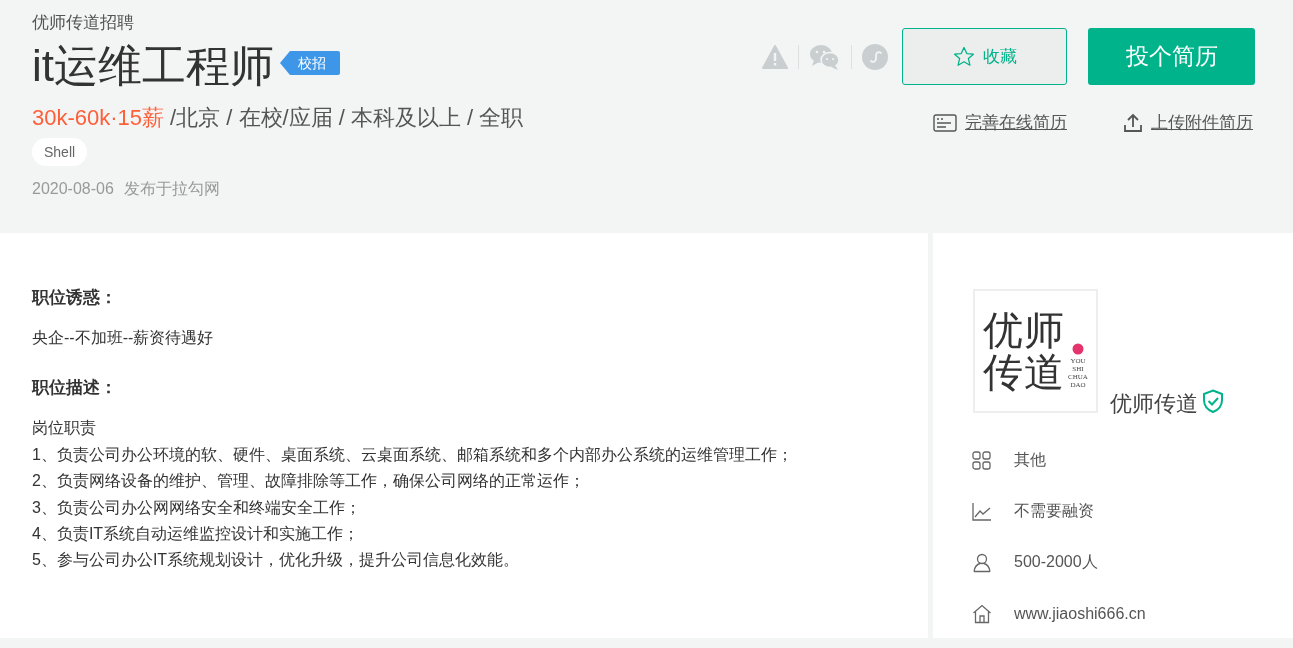 The height and width of the screenshot is (648, 1293). What do you see at coordinates (945, 122) in the screenshot?
I see `document-icon` at bounding box center [945, 122].